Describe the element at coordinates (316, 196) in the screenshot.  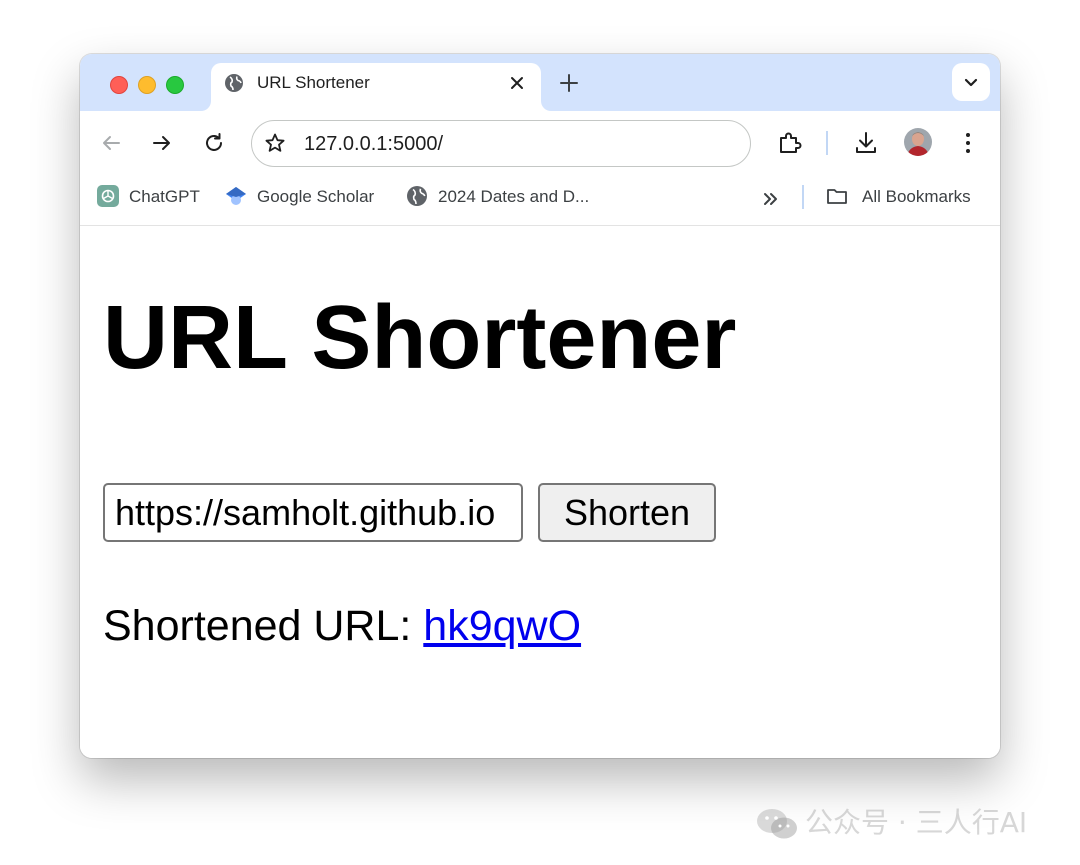
I see `bookmark-label: Google Scholar` at that location.